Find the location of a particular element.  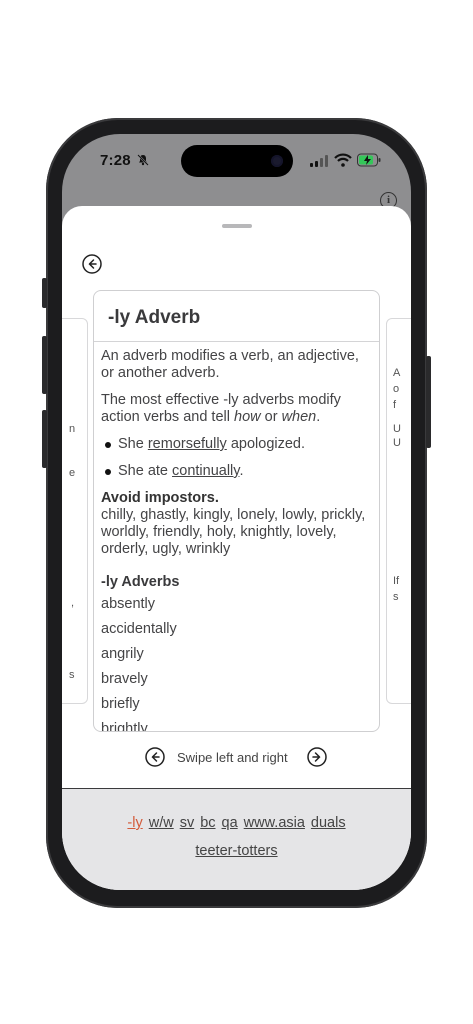

volume-down-button is located at coordinates (44, 439).